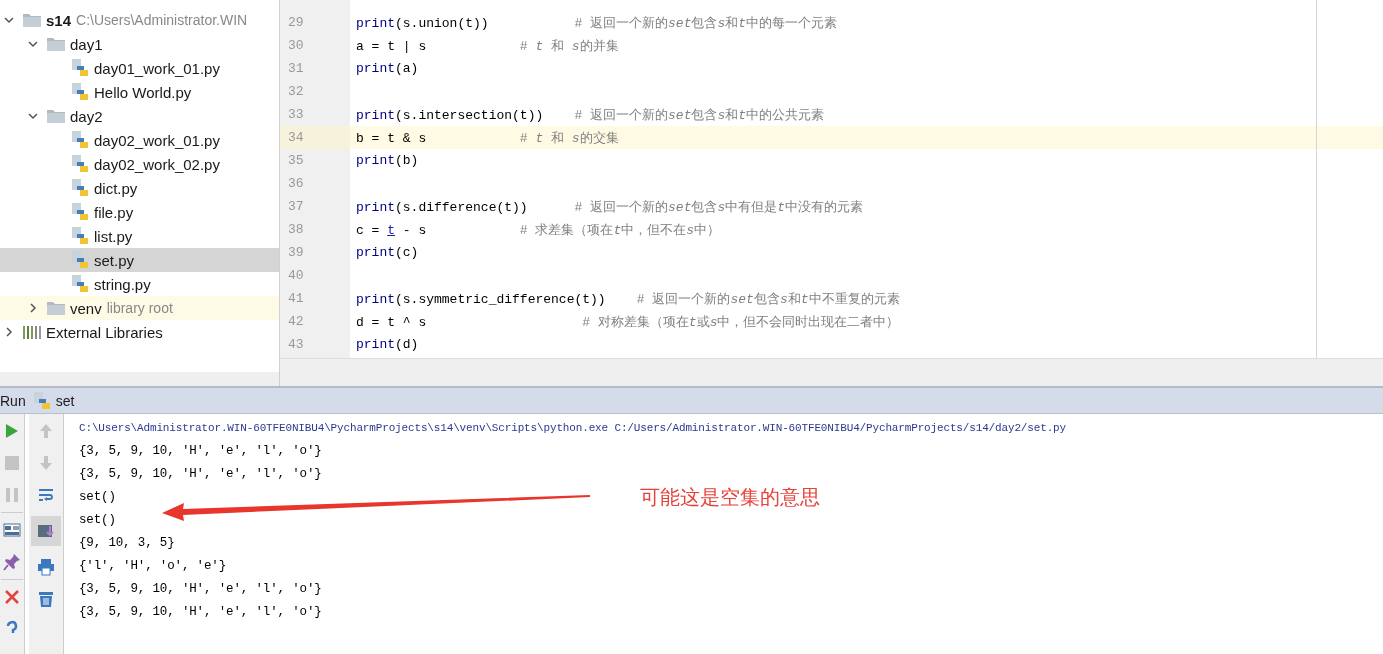 The height and width of the screenshot is (654, 1383). Describe the element at coordinates (296, 23) in the screenshot. I see `line-number: 29` at that location.